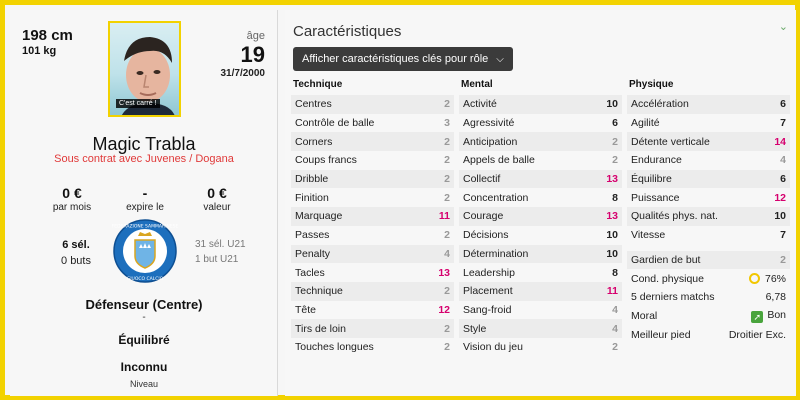 The width and height of the screenshot is (800, 400). Describe the element at coordinates (670, 141) in the screenshot. I see `attribute-label: Détente verticale` at that location.